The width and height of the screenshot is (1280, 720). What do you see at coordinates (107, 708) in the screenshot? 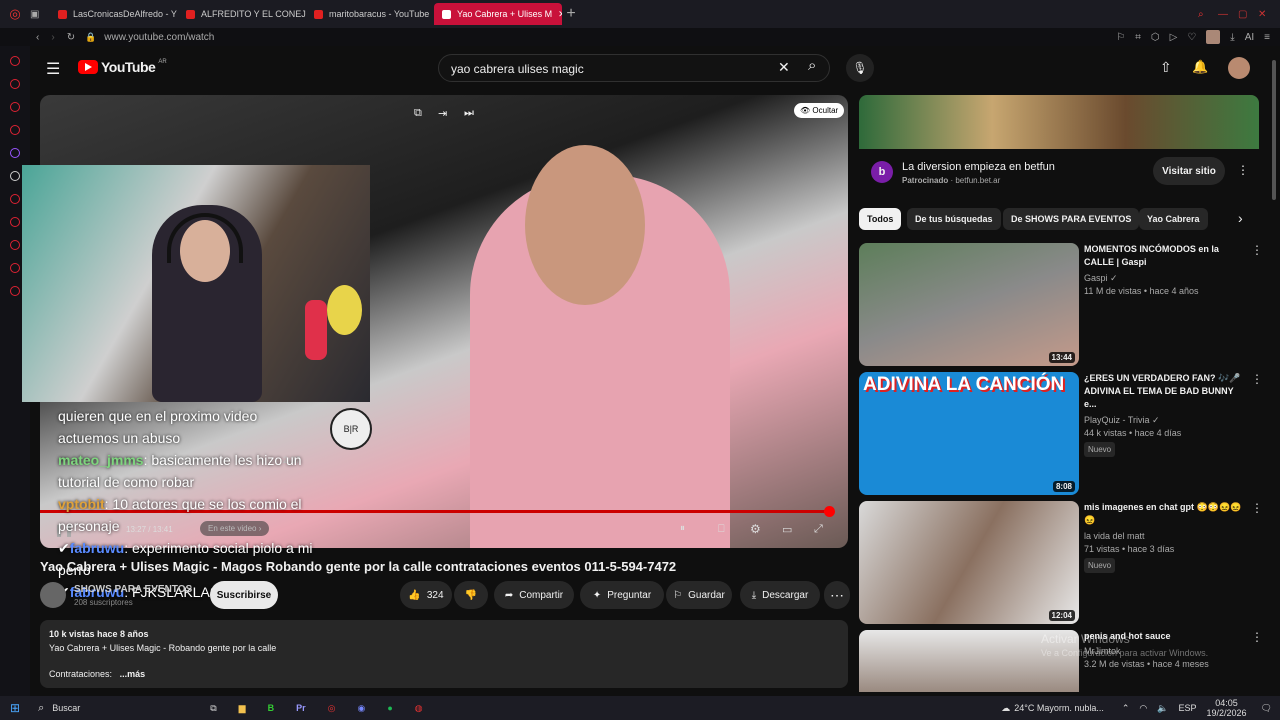
I see `taskbar-search: Buscar` at bounding box center [107, 708].